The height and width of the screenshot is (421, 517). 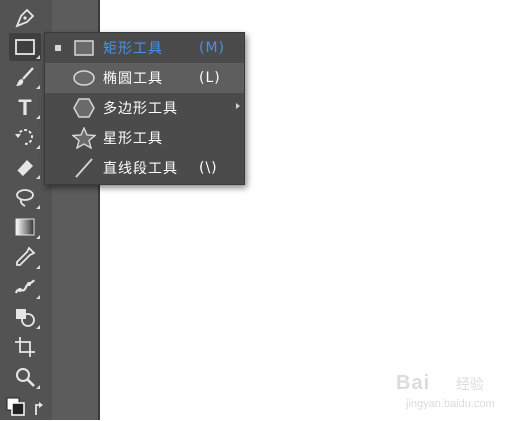 I want to click on artboard-icon, so click(x=25, y=347).